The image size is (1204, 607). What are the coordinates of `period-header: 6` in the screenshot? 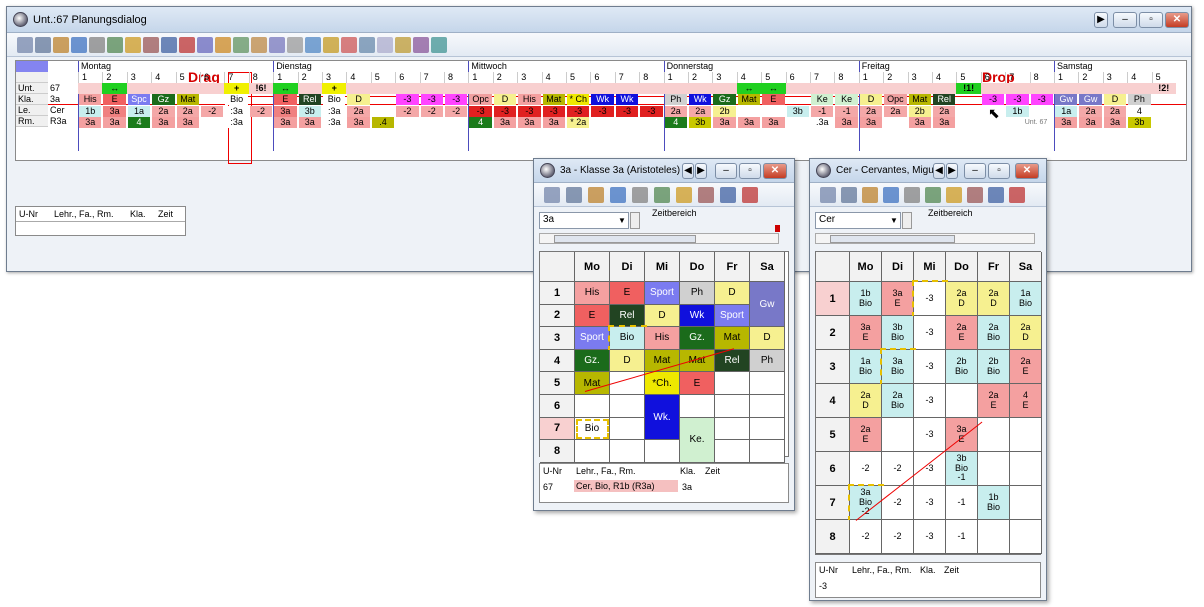 It's located at (212, 77).